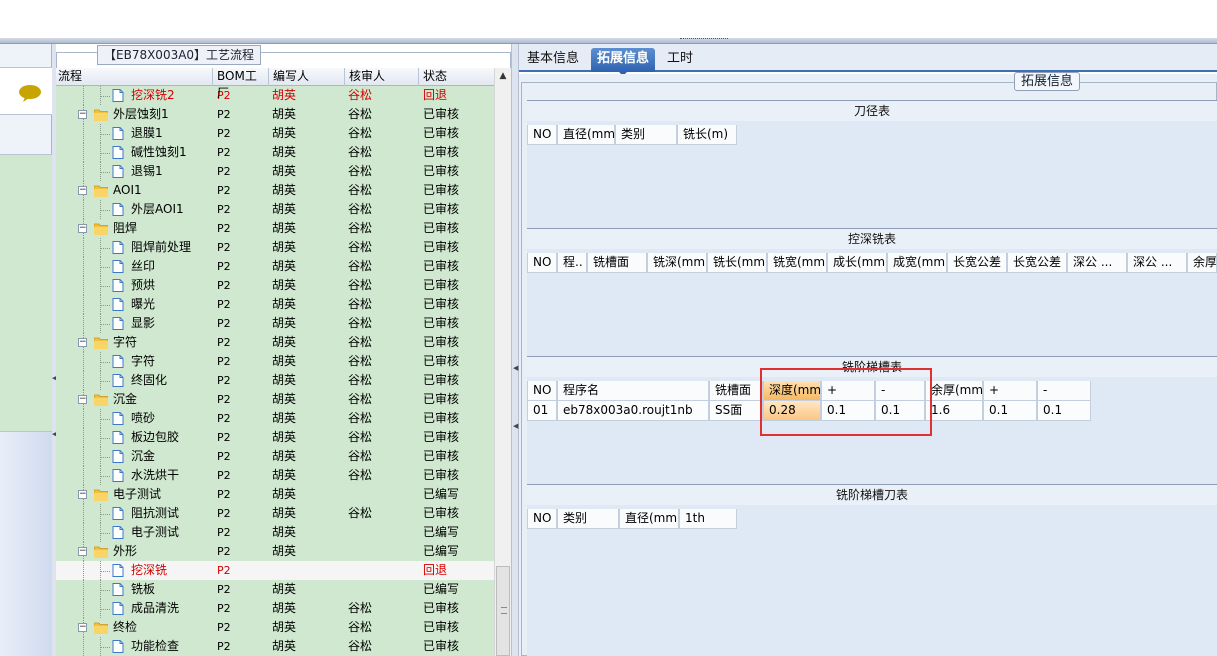 This screenshot has height=656, width=1217. What do you see at coordinates (275, 399) in the screenshot?
I see `tree-folder-row: − 沉金 P2 胡英 谷松 已审核` at bounding box center [275, 399].